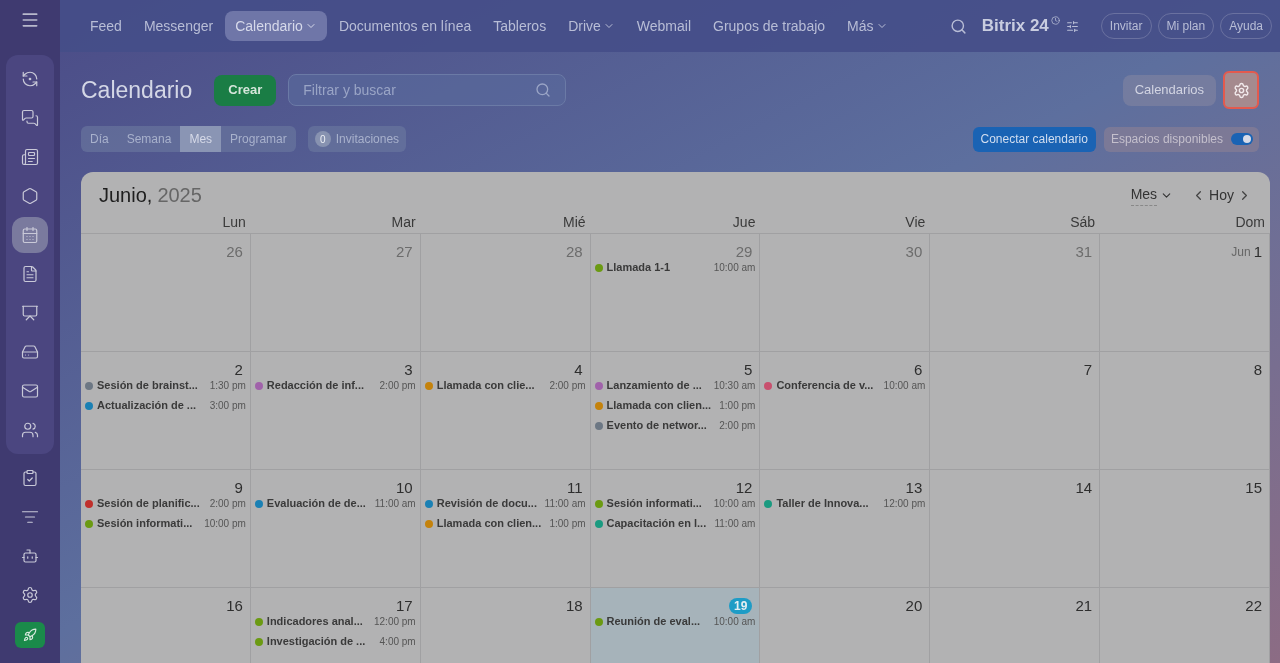 The height and width of the screenshot is (663, 1280). What do you see at coordinates (663, 26) in the screenshot?
I see `nav-tab: Webmail` at bounding box center [663, 26].